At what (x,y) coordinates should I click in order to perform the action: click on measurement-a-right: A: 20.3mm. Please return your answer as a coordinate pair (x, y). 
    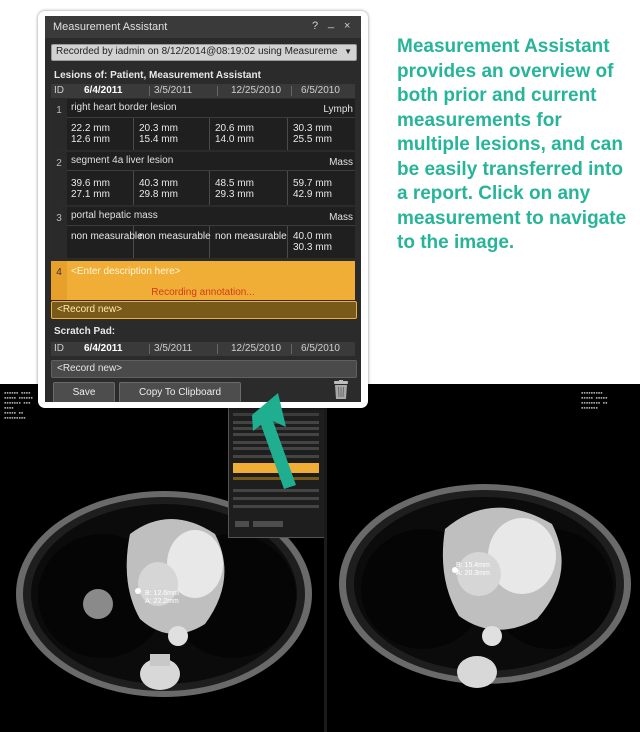
    Looking at the image, I should click on (473, 573).